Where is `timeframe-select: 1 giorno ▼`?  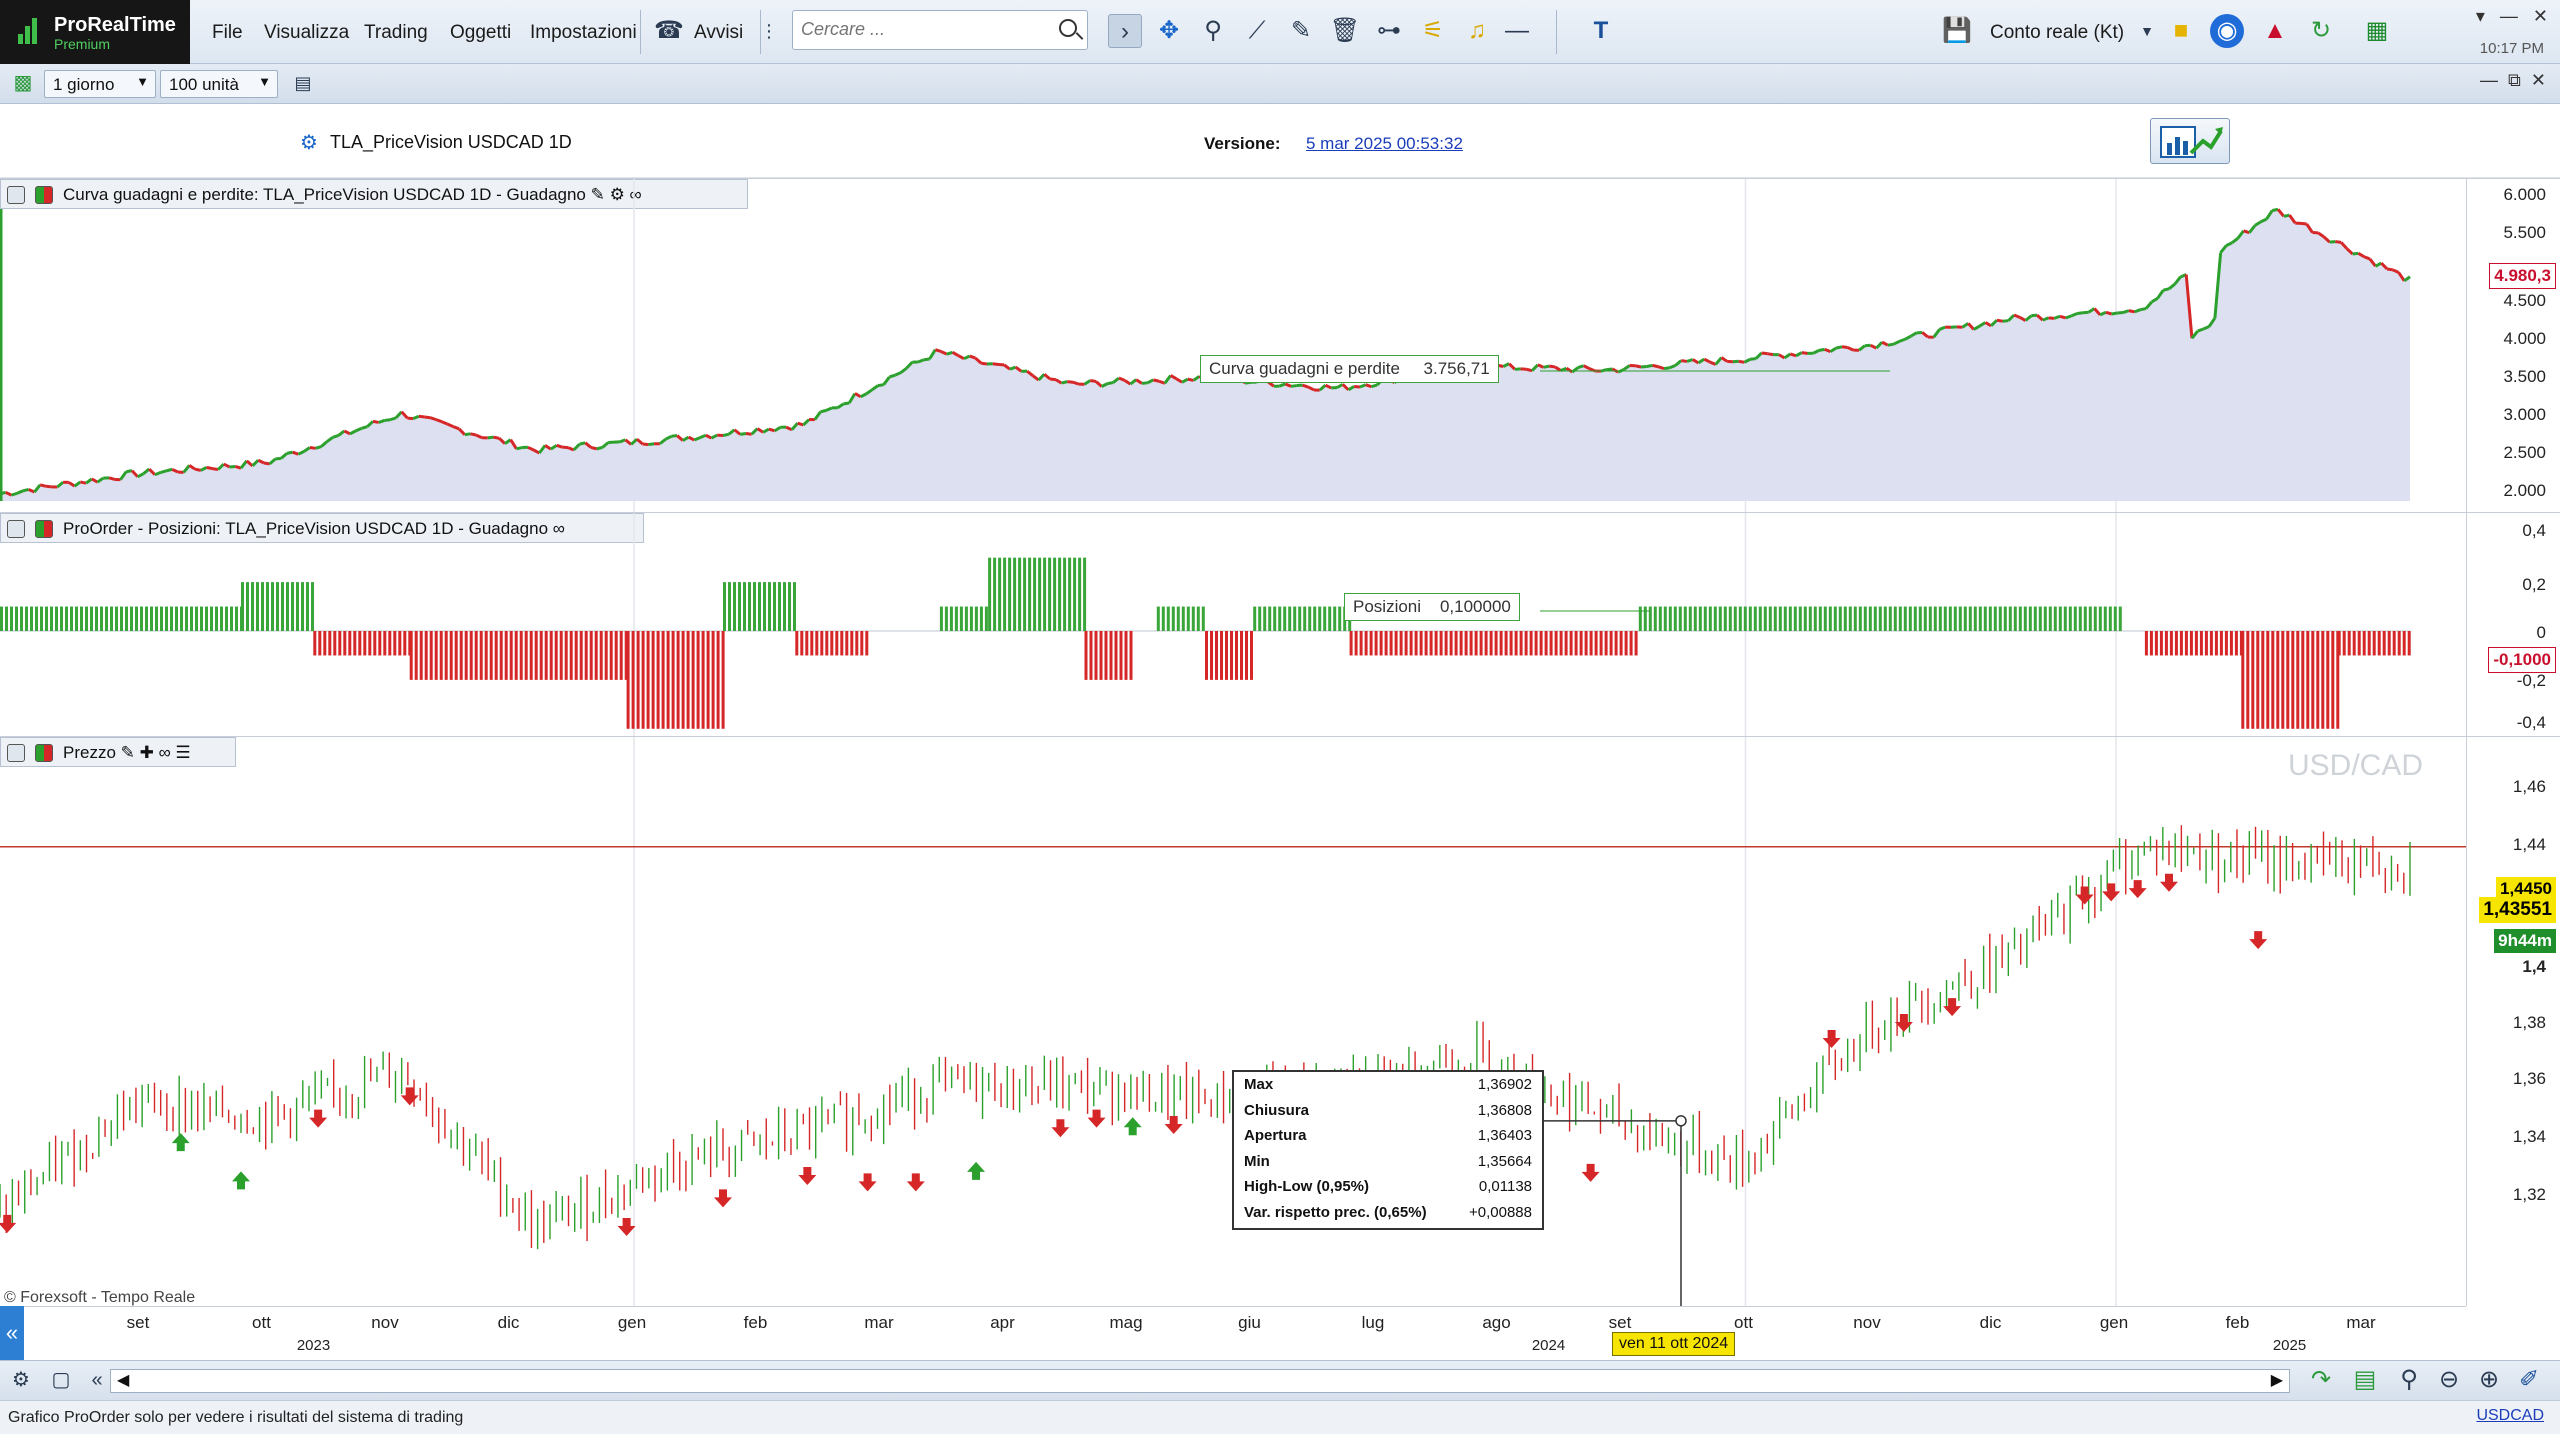 timeframe-select: 1 giorno ▼ is located at coordinates (100, 84).